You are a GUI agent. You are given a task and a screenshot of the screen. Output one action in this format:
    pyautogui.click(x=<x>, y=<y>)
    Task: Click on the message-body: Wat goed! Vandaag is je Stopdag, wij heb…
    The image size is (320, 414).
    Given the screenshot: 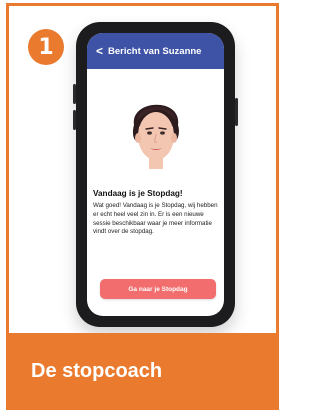 What is the action you would take?
    pyautogui.click(x=155, y=219)
    